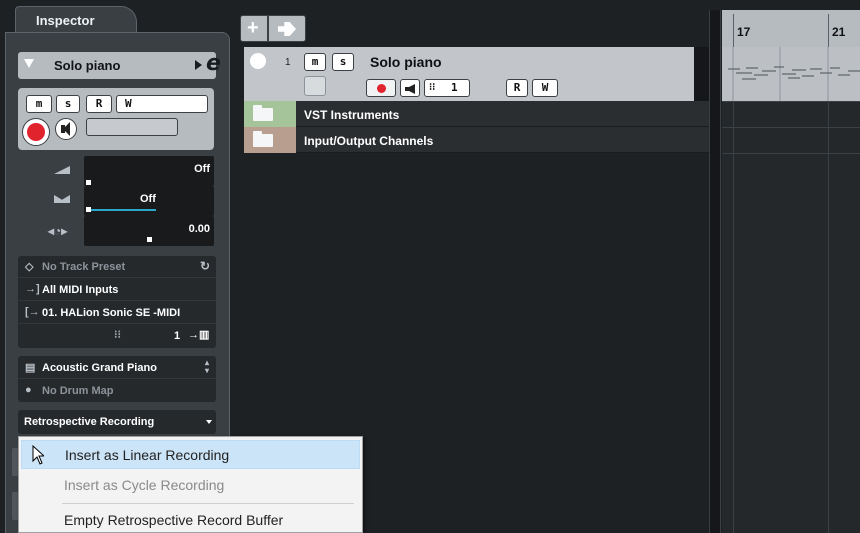 Image resolution: width=860 pixels, height=533 pixels. I want to click on midi-output-label: 01. HALion Sonic SE -MIDI, so click(111, 313).